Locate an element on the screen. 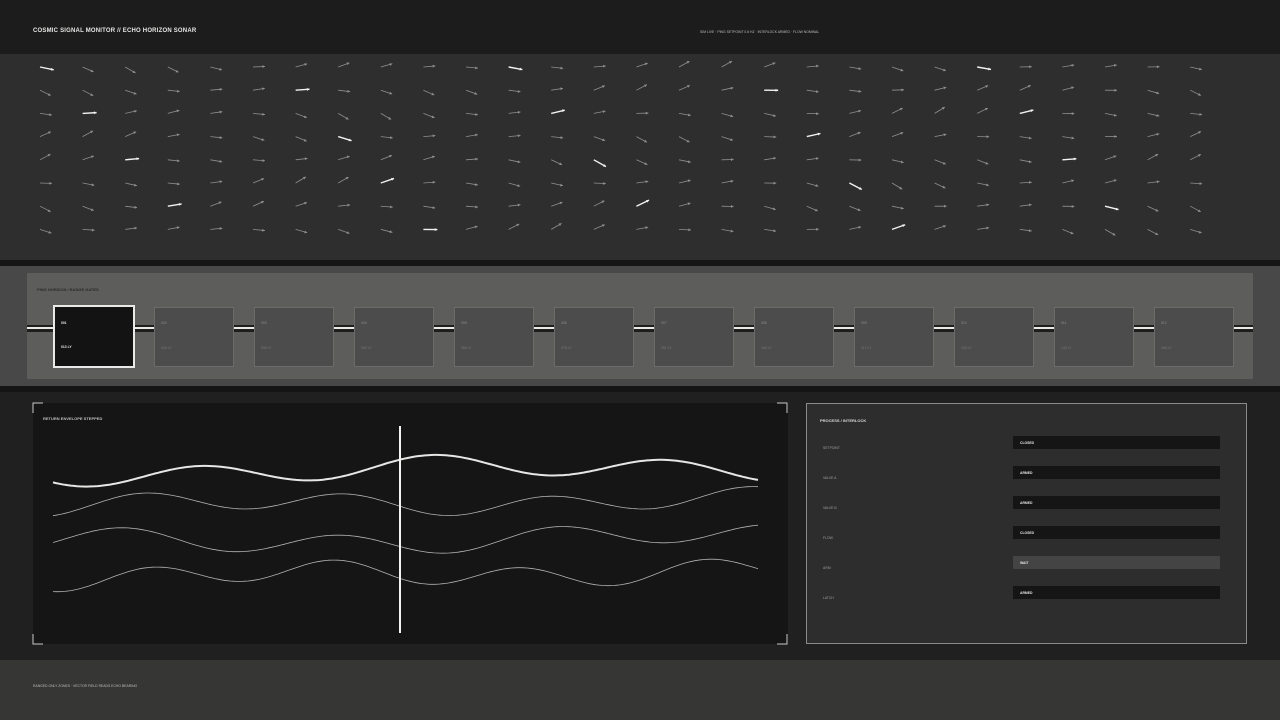 This screenshot has width=1280, height=720. range-gate-id: 007 is located at coordinates (664, 323).